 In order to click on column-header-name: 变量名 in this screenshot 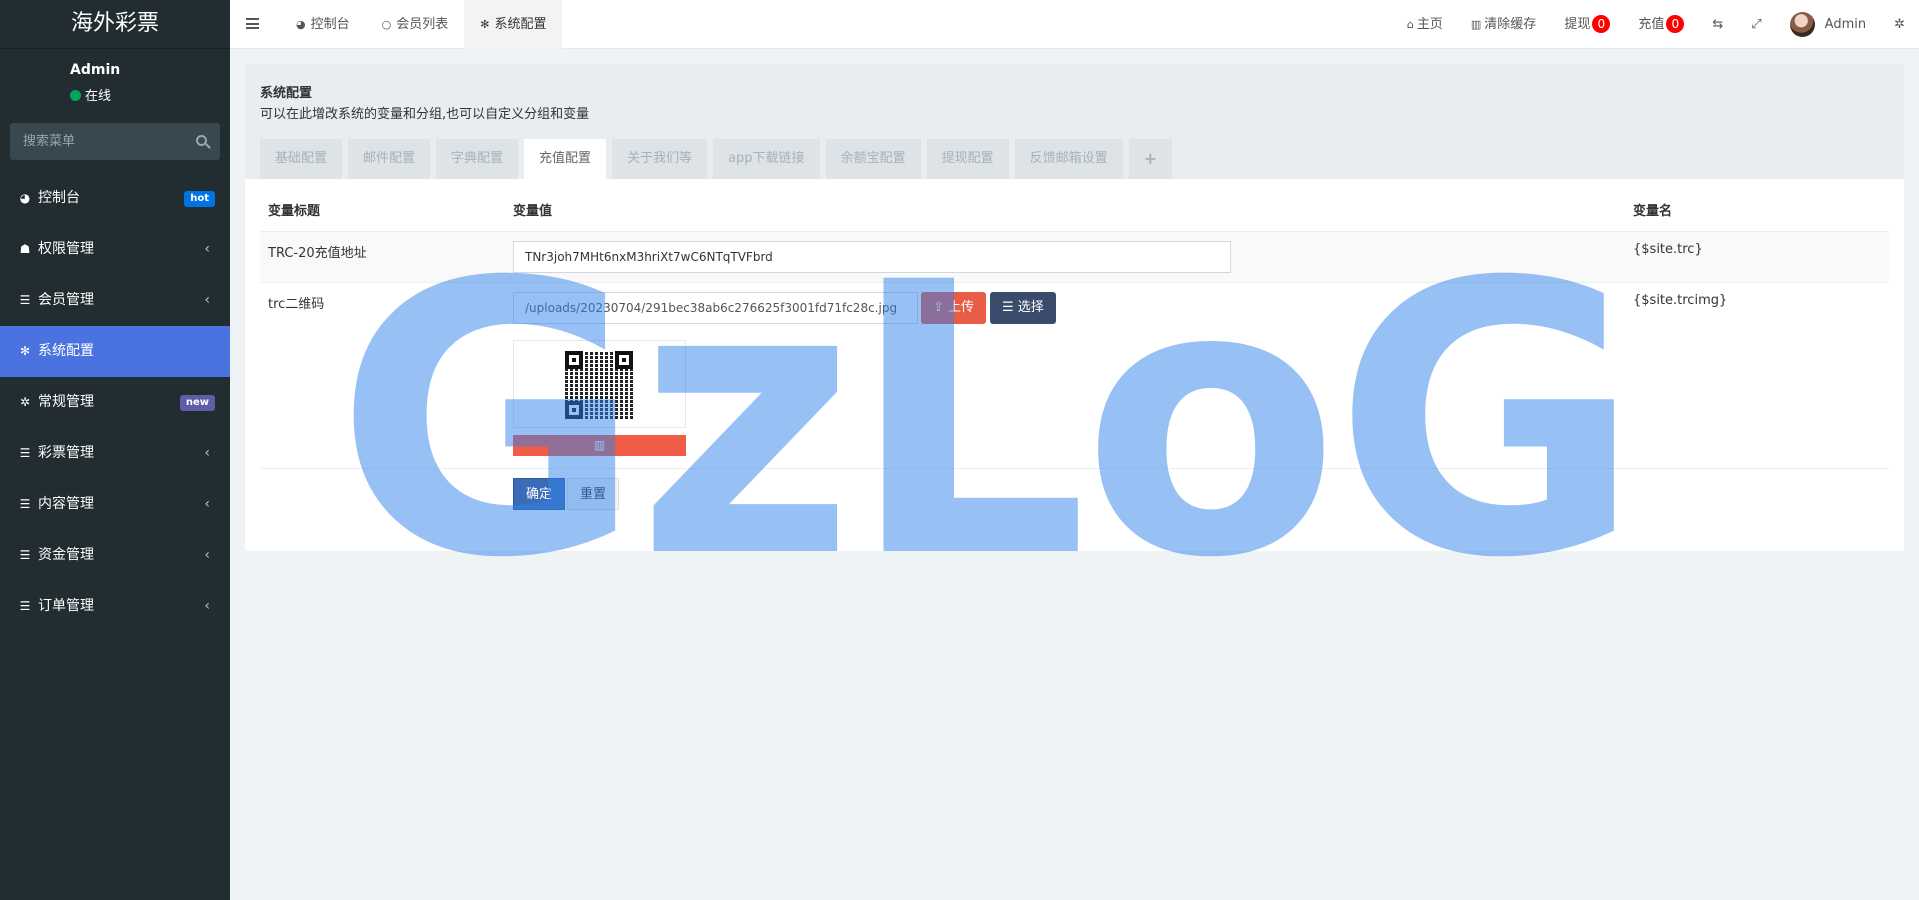, I will do `click(1653, 211)`.